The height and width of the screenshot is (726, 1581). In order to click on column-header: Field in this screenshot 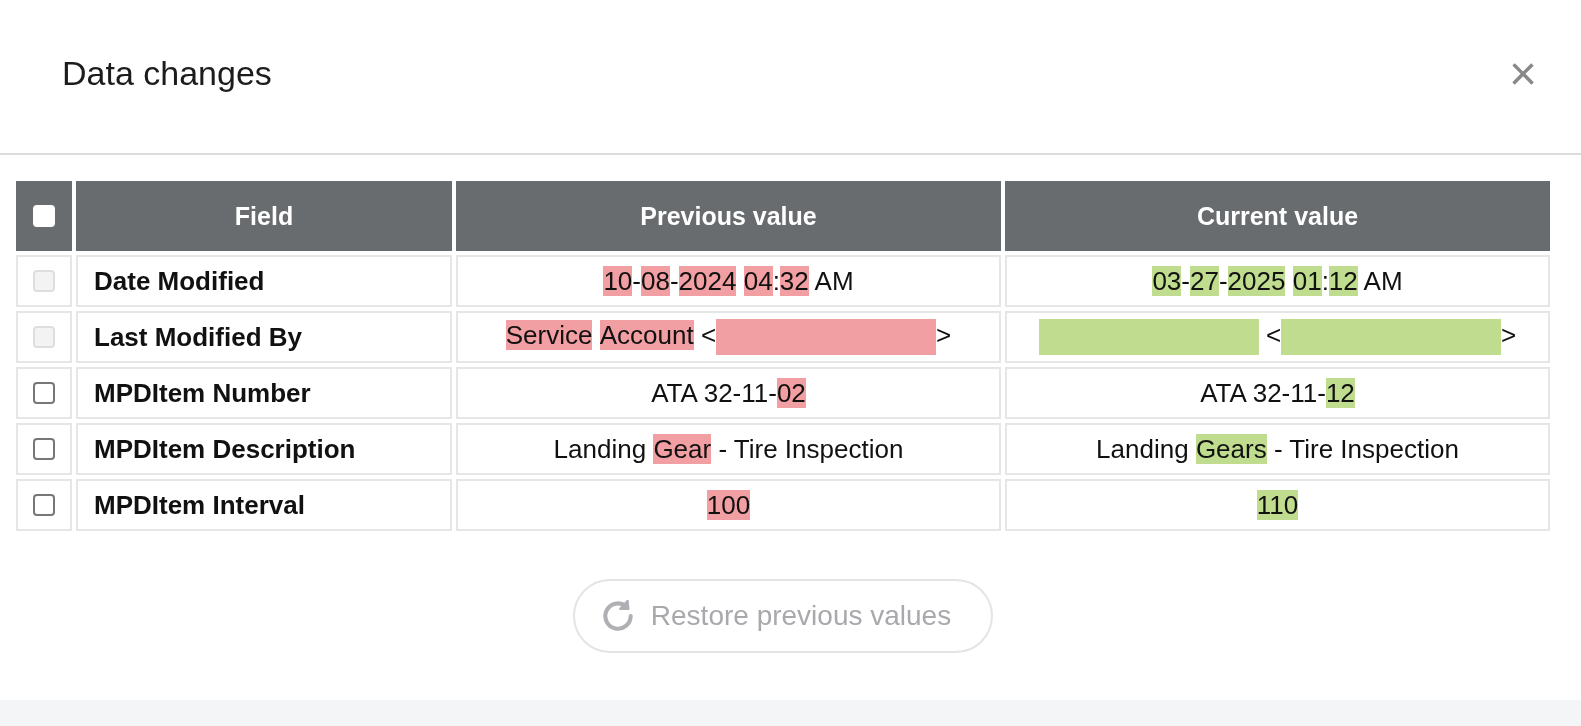, I will do `click(264, 216)`.